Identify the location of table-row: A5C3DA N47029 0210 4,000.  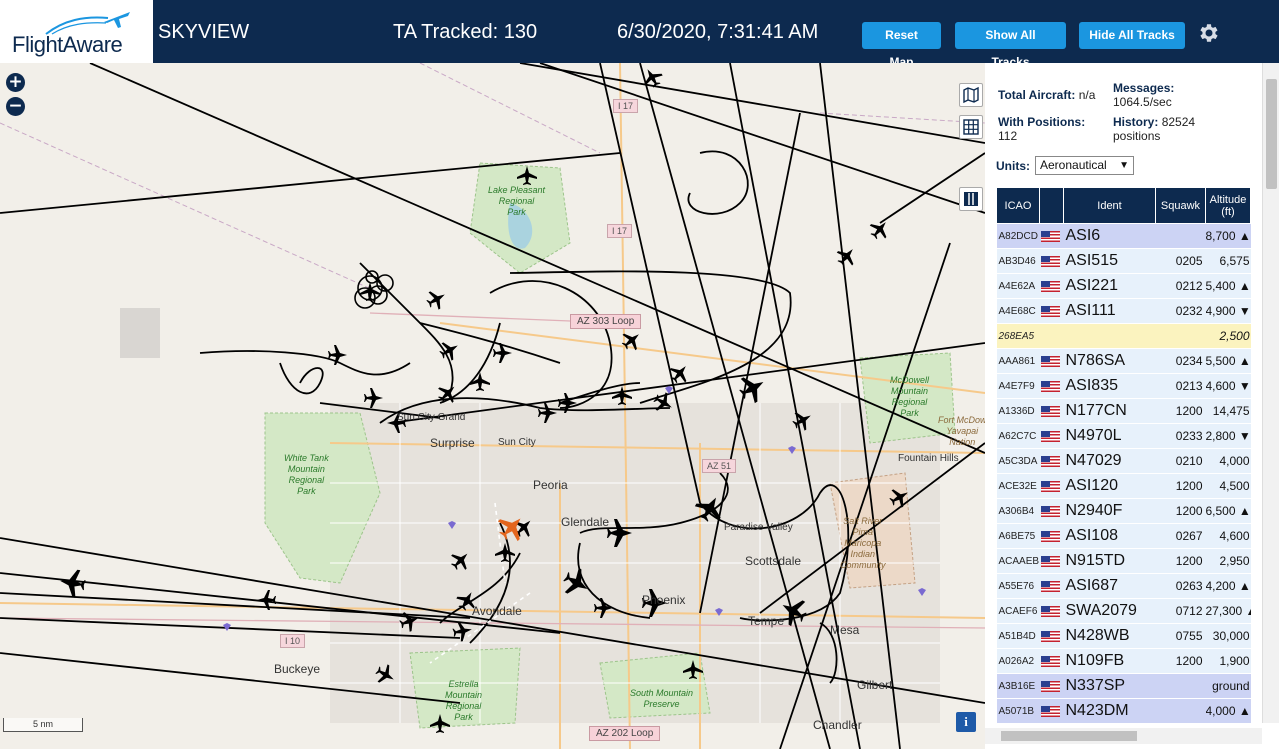
(1123, 461).